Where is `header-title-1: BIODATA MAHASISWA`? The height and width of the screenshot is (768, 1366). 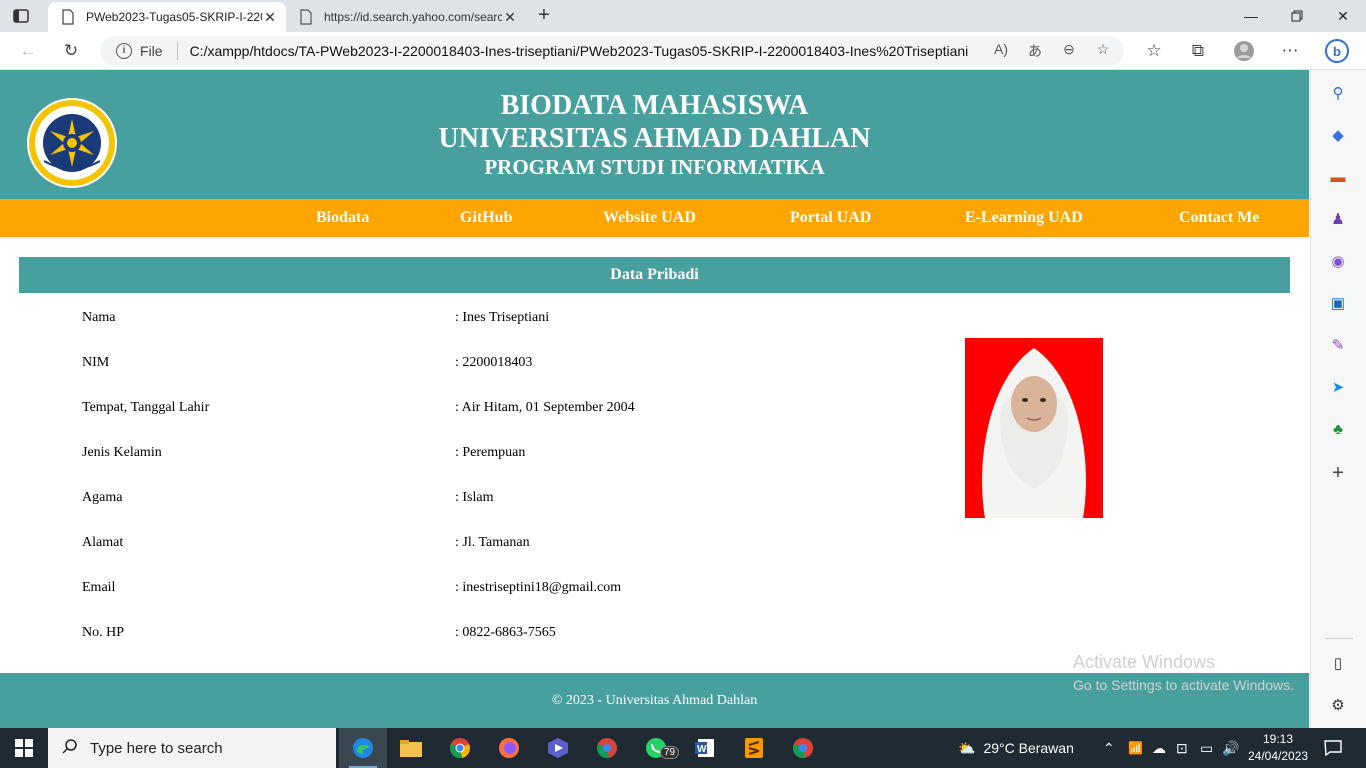
header-title-1: BIODATA MAHASISWA is located at coordinates (654, 105).